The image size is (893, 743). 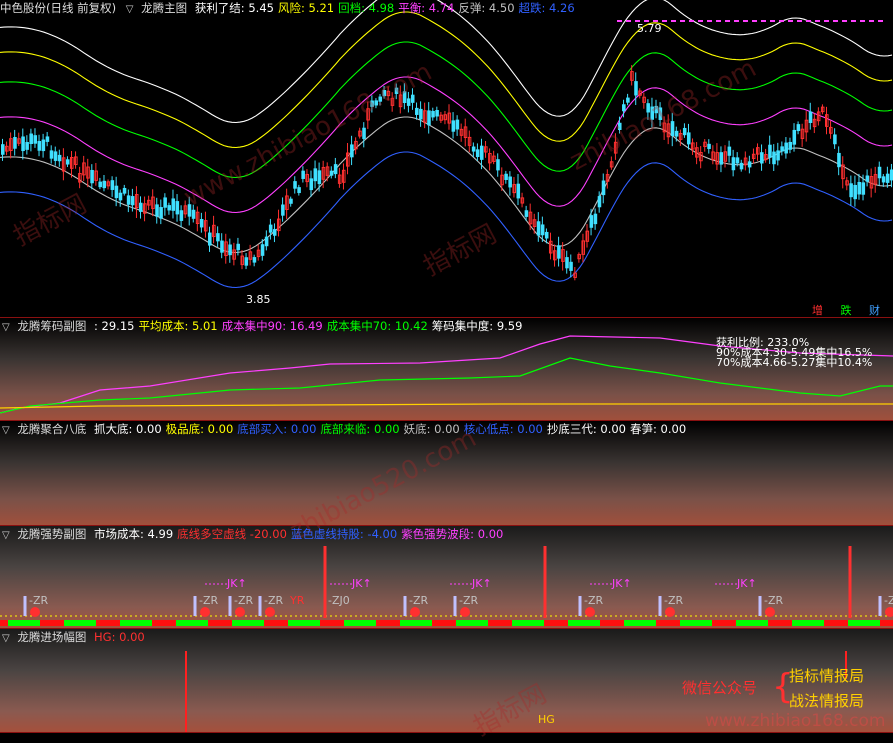 I want to click on entry-indicator-name: 龙腾进场幅图, so click(x=51, y=637).